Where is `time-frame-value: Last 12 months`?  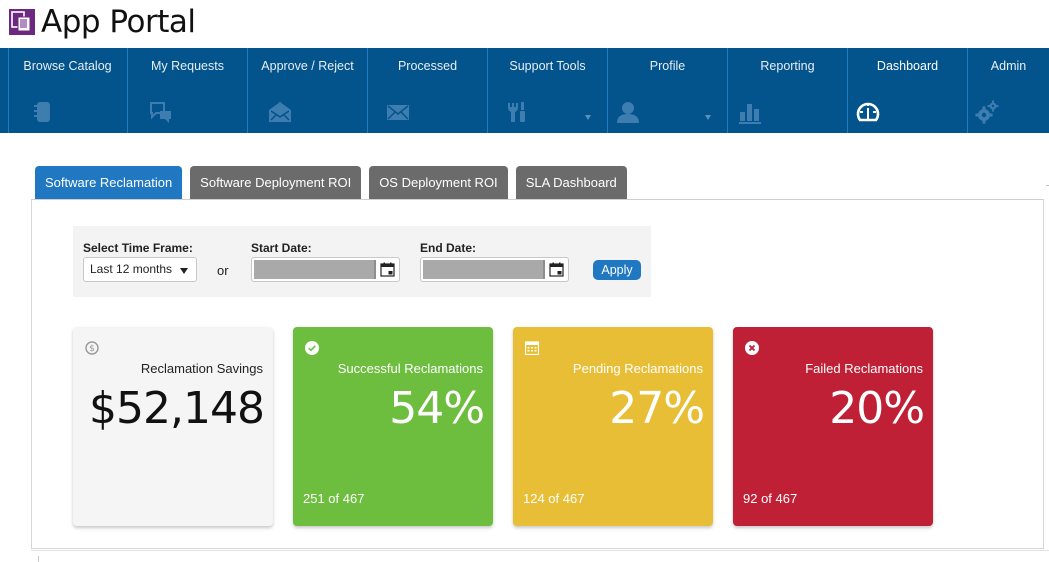
time-frame-value: Last 12 months is located at coordinates (131, 269).